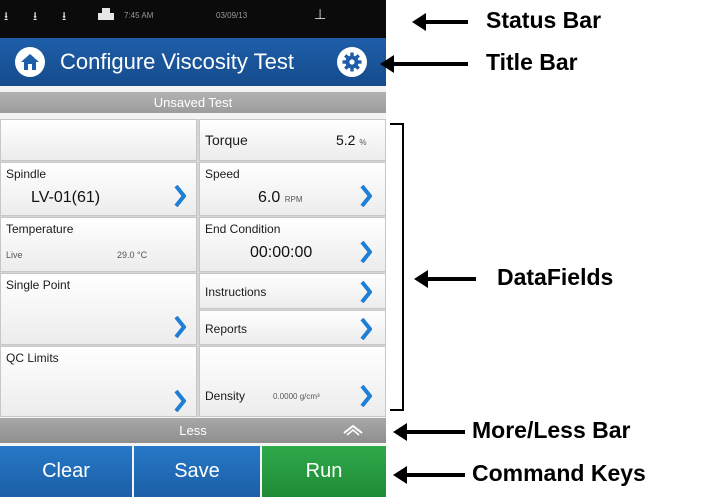  I want to click on torque-number: 5.2, so click(346, 140).